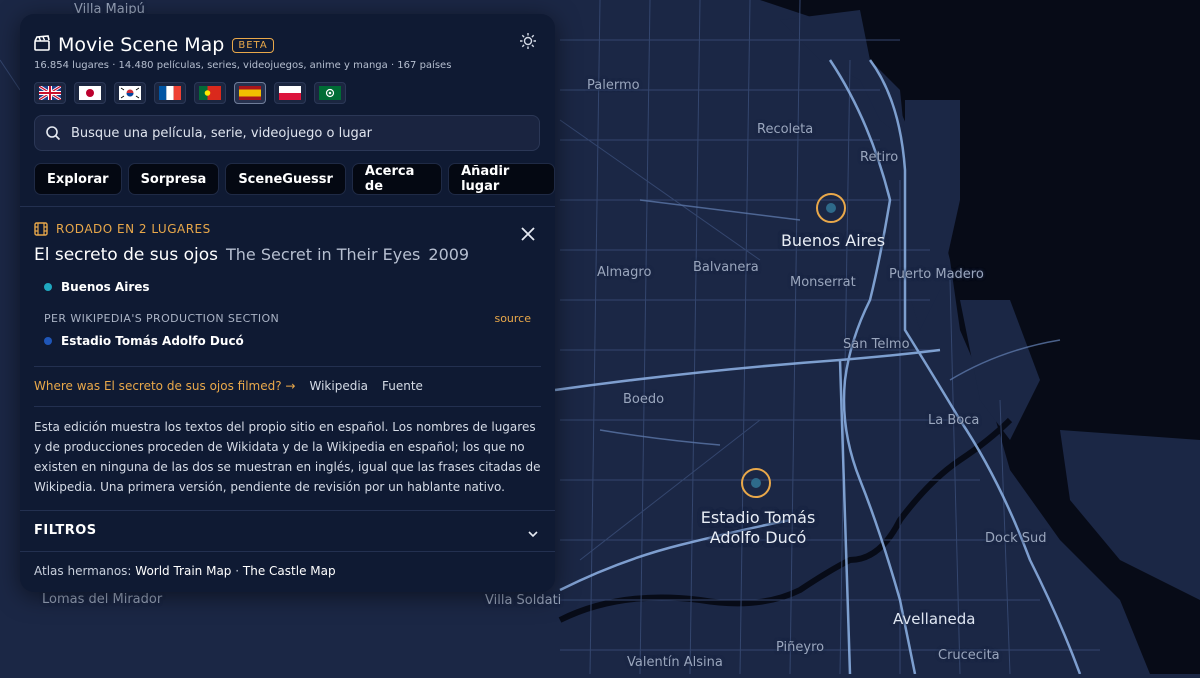 This screenshot has width=1200, height=678. Describe the element at coordinates (831, 208) in the screenshot. I see `map-pin-buenos-aires` at that location.